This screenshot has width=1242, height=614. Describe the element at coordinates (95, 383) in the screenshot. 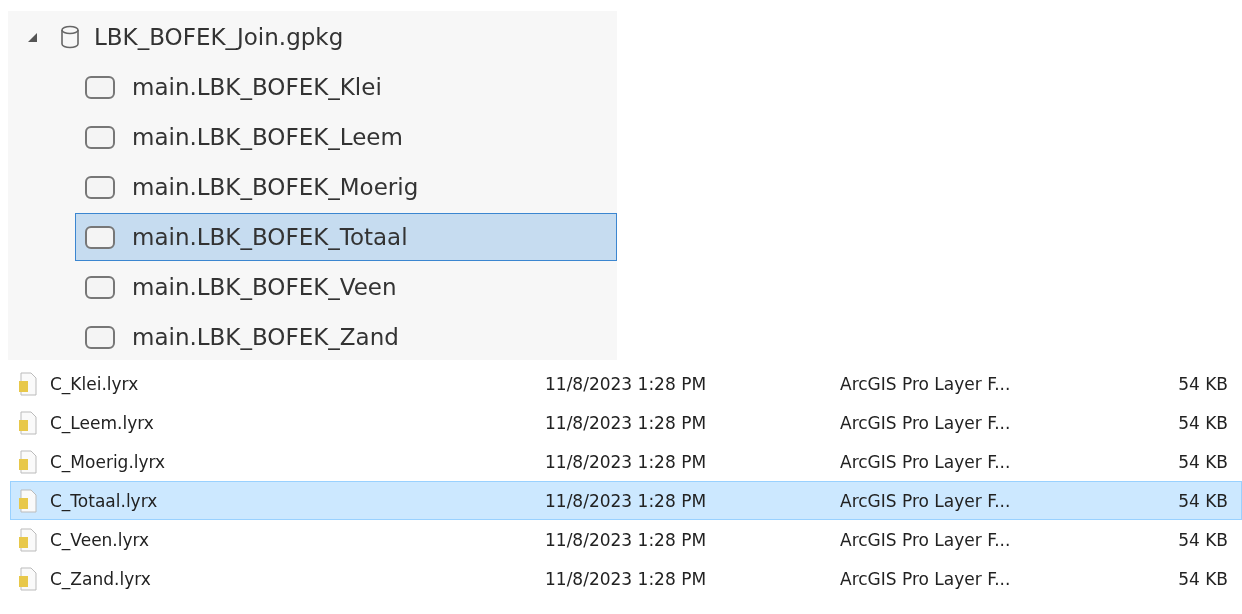

I see `file-name: C_Klei.lyrx` at that location.